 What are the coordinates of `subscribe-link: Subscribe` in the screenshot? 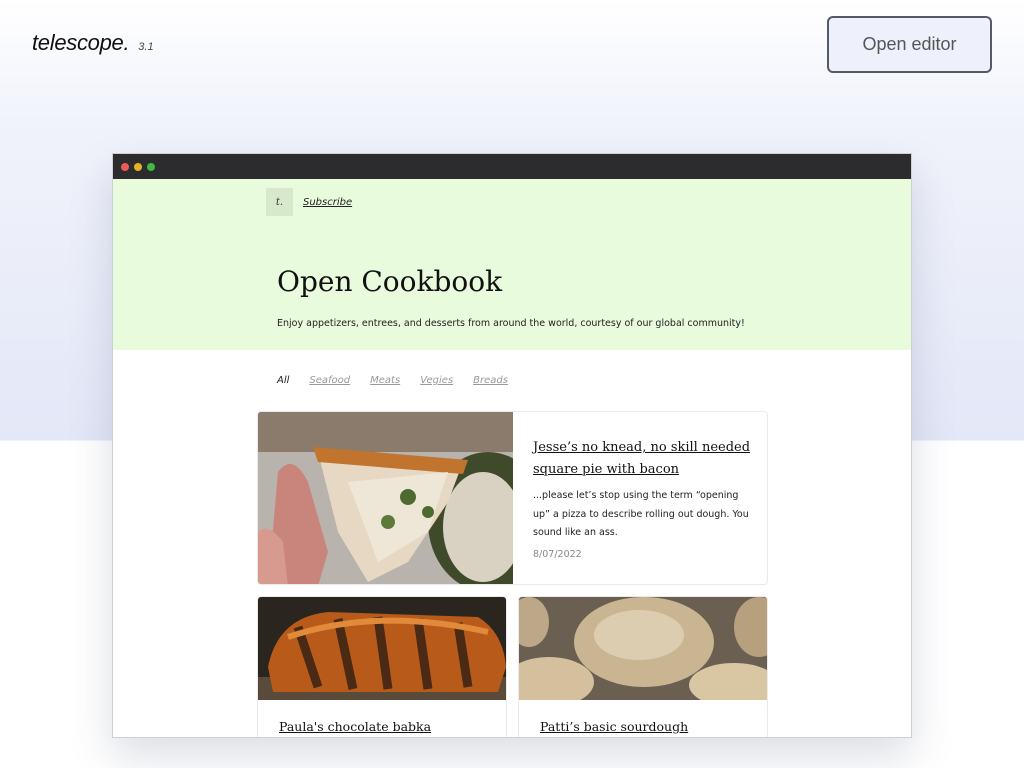 It's located at (327, 202).